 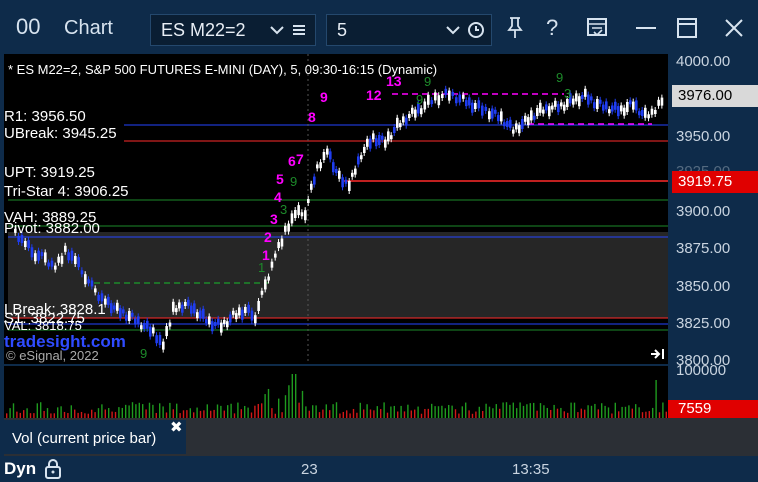 I want to click on volume-axis: 100000 7559, so click(x=713, y=390).